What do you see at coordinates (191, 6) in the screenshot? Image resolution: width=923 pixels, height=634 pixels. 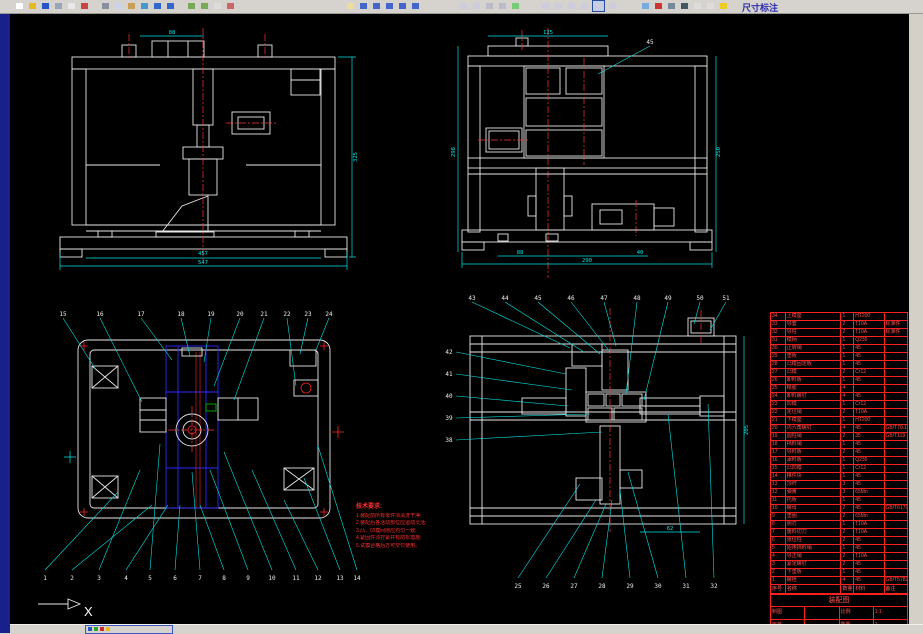 I see `insert-block-icon` at bounding box center [191, 6].